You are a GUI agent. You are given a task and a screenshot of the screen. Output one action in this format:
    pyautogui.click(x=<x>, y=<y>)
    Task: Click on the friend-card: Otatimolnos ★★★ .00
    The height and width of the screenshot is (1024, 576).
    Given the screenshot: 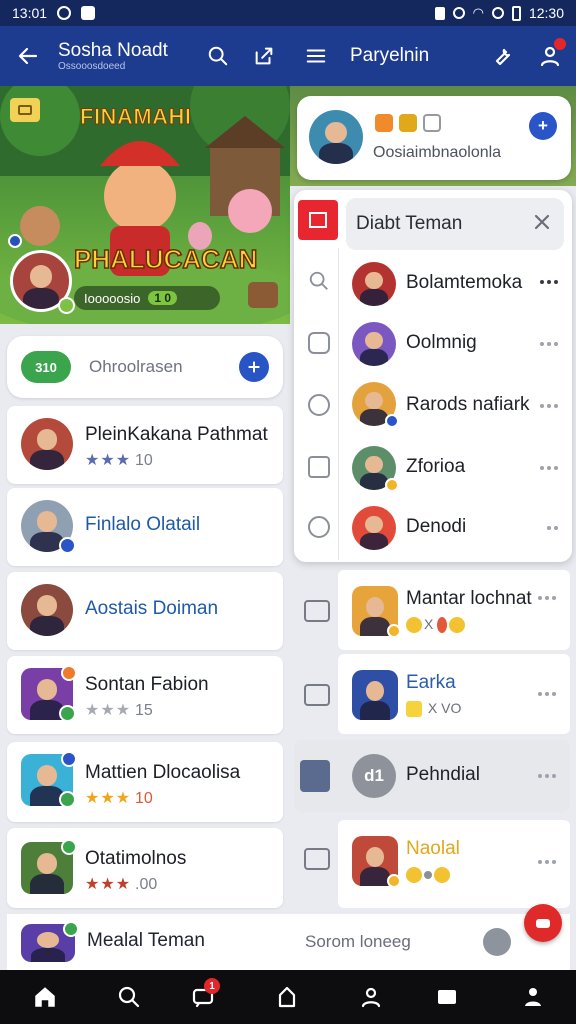 What is the action you would take?
    pyautogui.click(x=145, y=868)
    